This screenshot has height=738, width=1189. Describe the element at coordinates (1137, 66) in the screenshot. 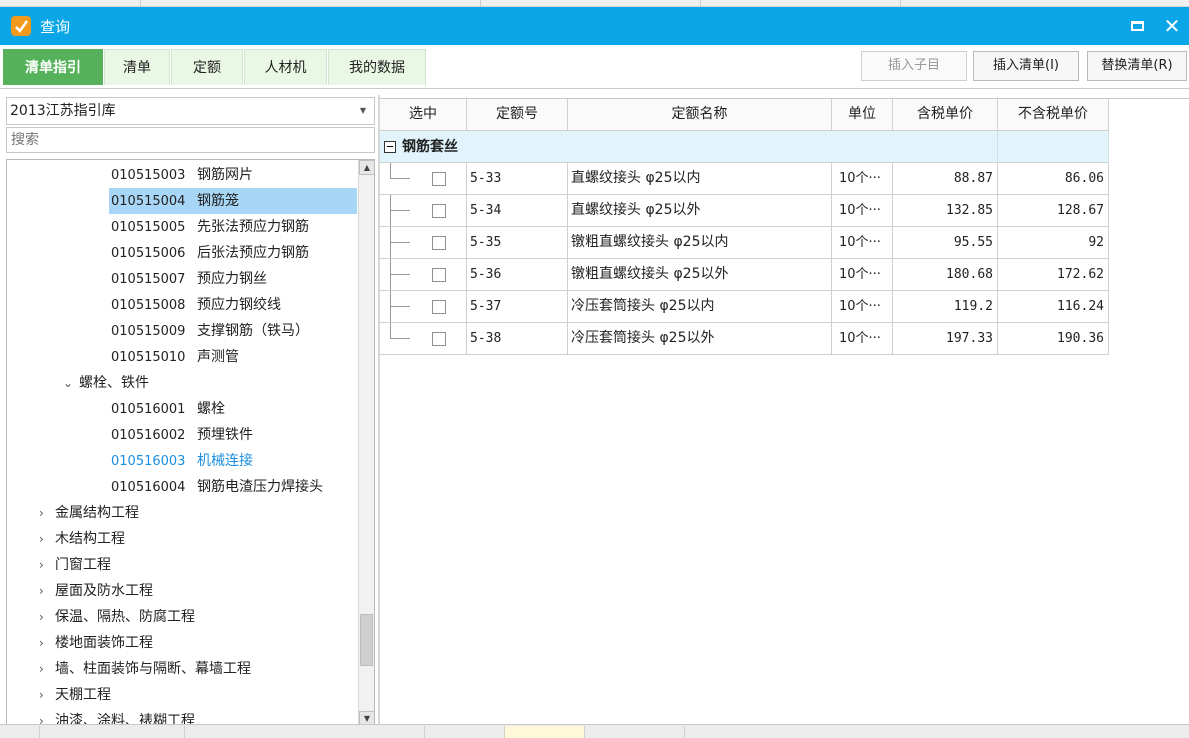

I see `replace-list-button: 替换清单(R)` at that location.